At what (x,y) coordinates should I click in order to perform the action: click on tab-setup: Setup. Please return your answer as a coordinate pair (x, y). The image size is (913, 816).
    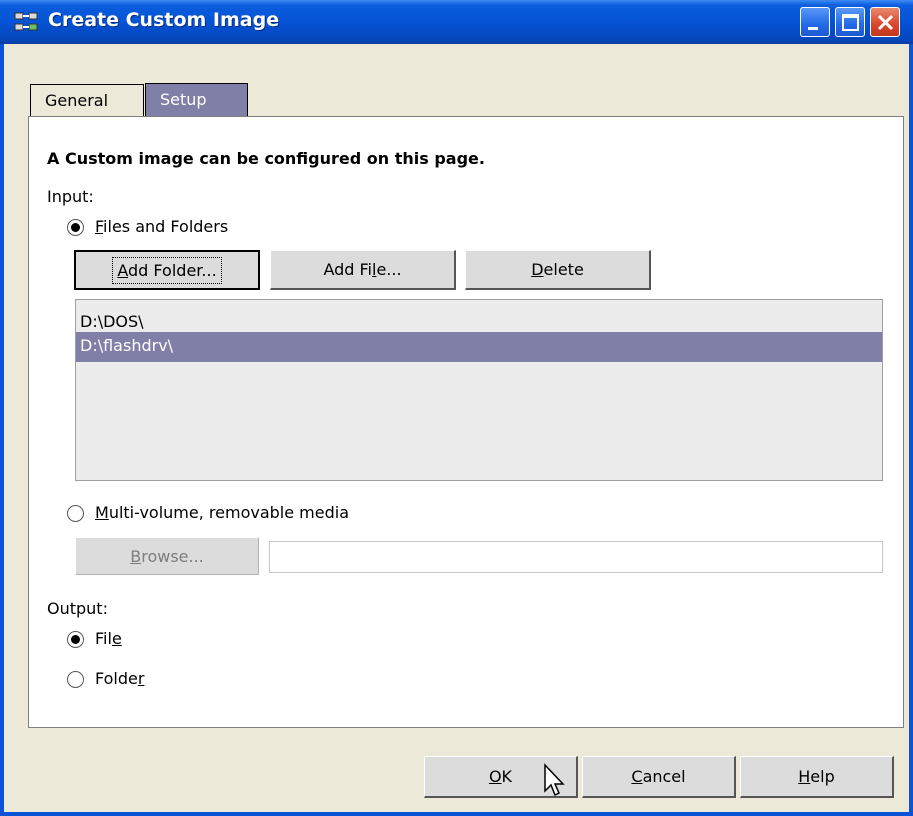
    Looking at the image, I should click on (196, 100).